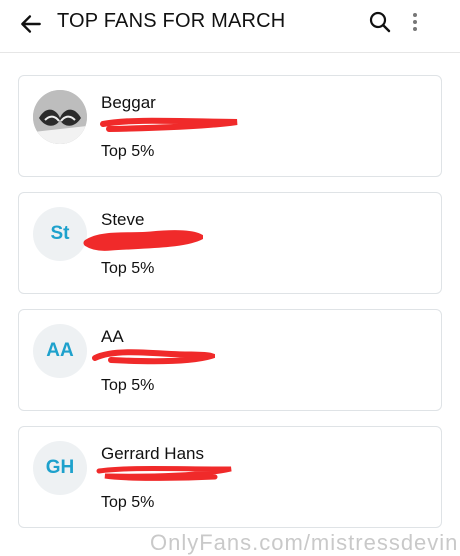  I want to click on watermark: OnlyFans.com/mistressdevin1, so click(305, 542).